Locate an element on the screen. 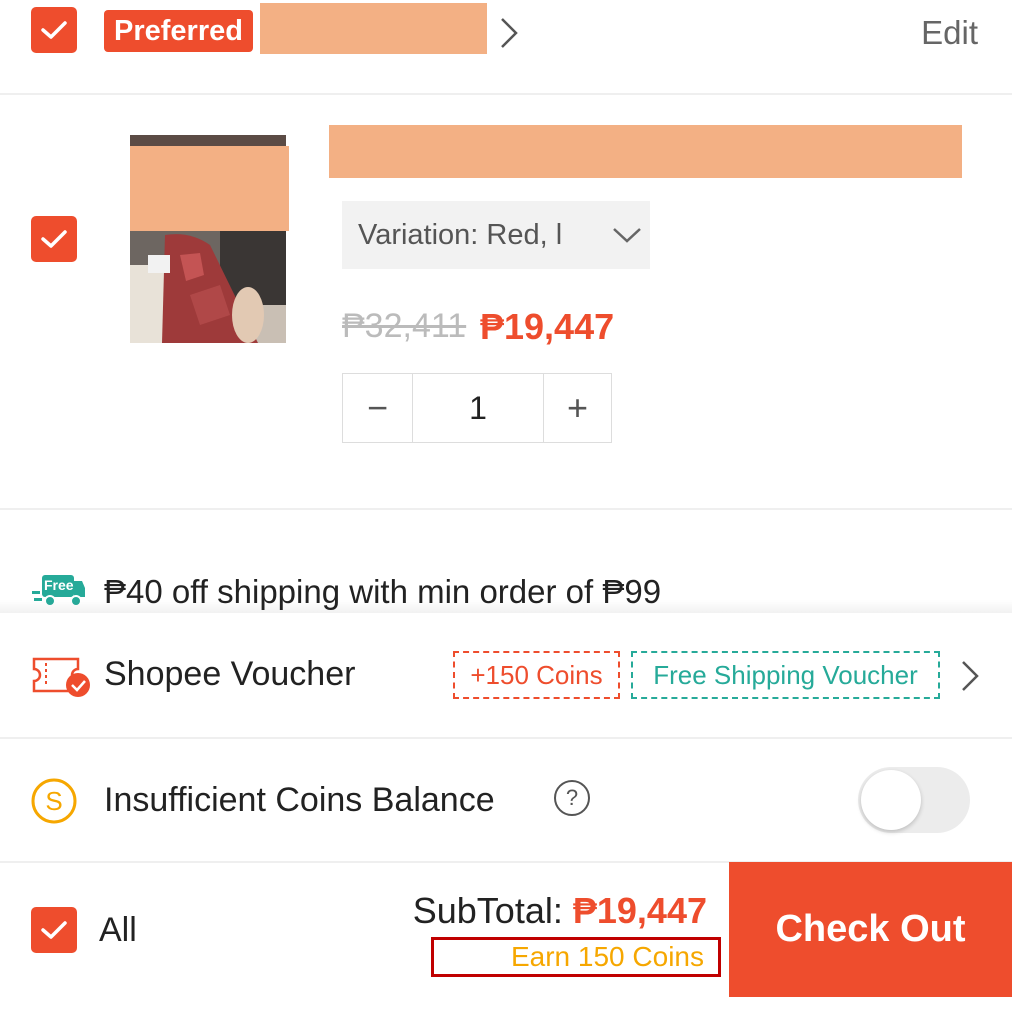 Image resolution: width=1012 pixels, height=1014 pixels. original-price: ₱32,411 is located at coordinates (404, 326).